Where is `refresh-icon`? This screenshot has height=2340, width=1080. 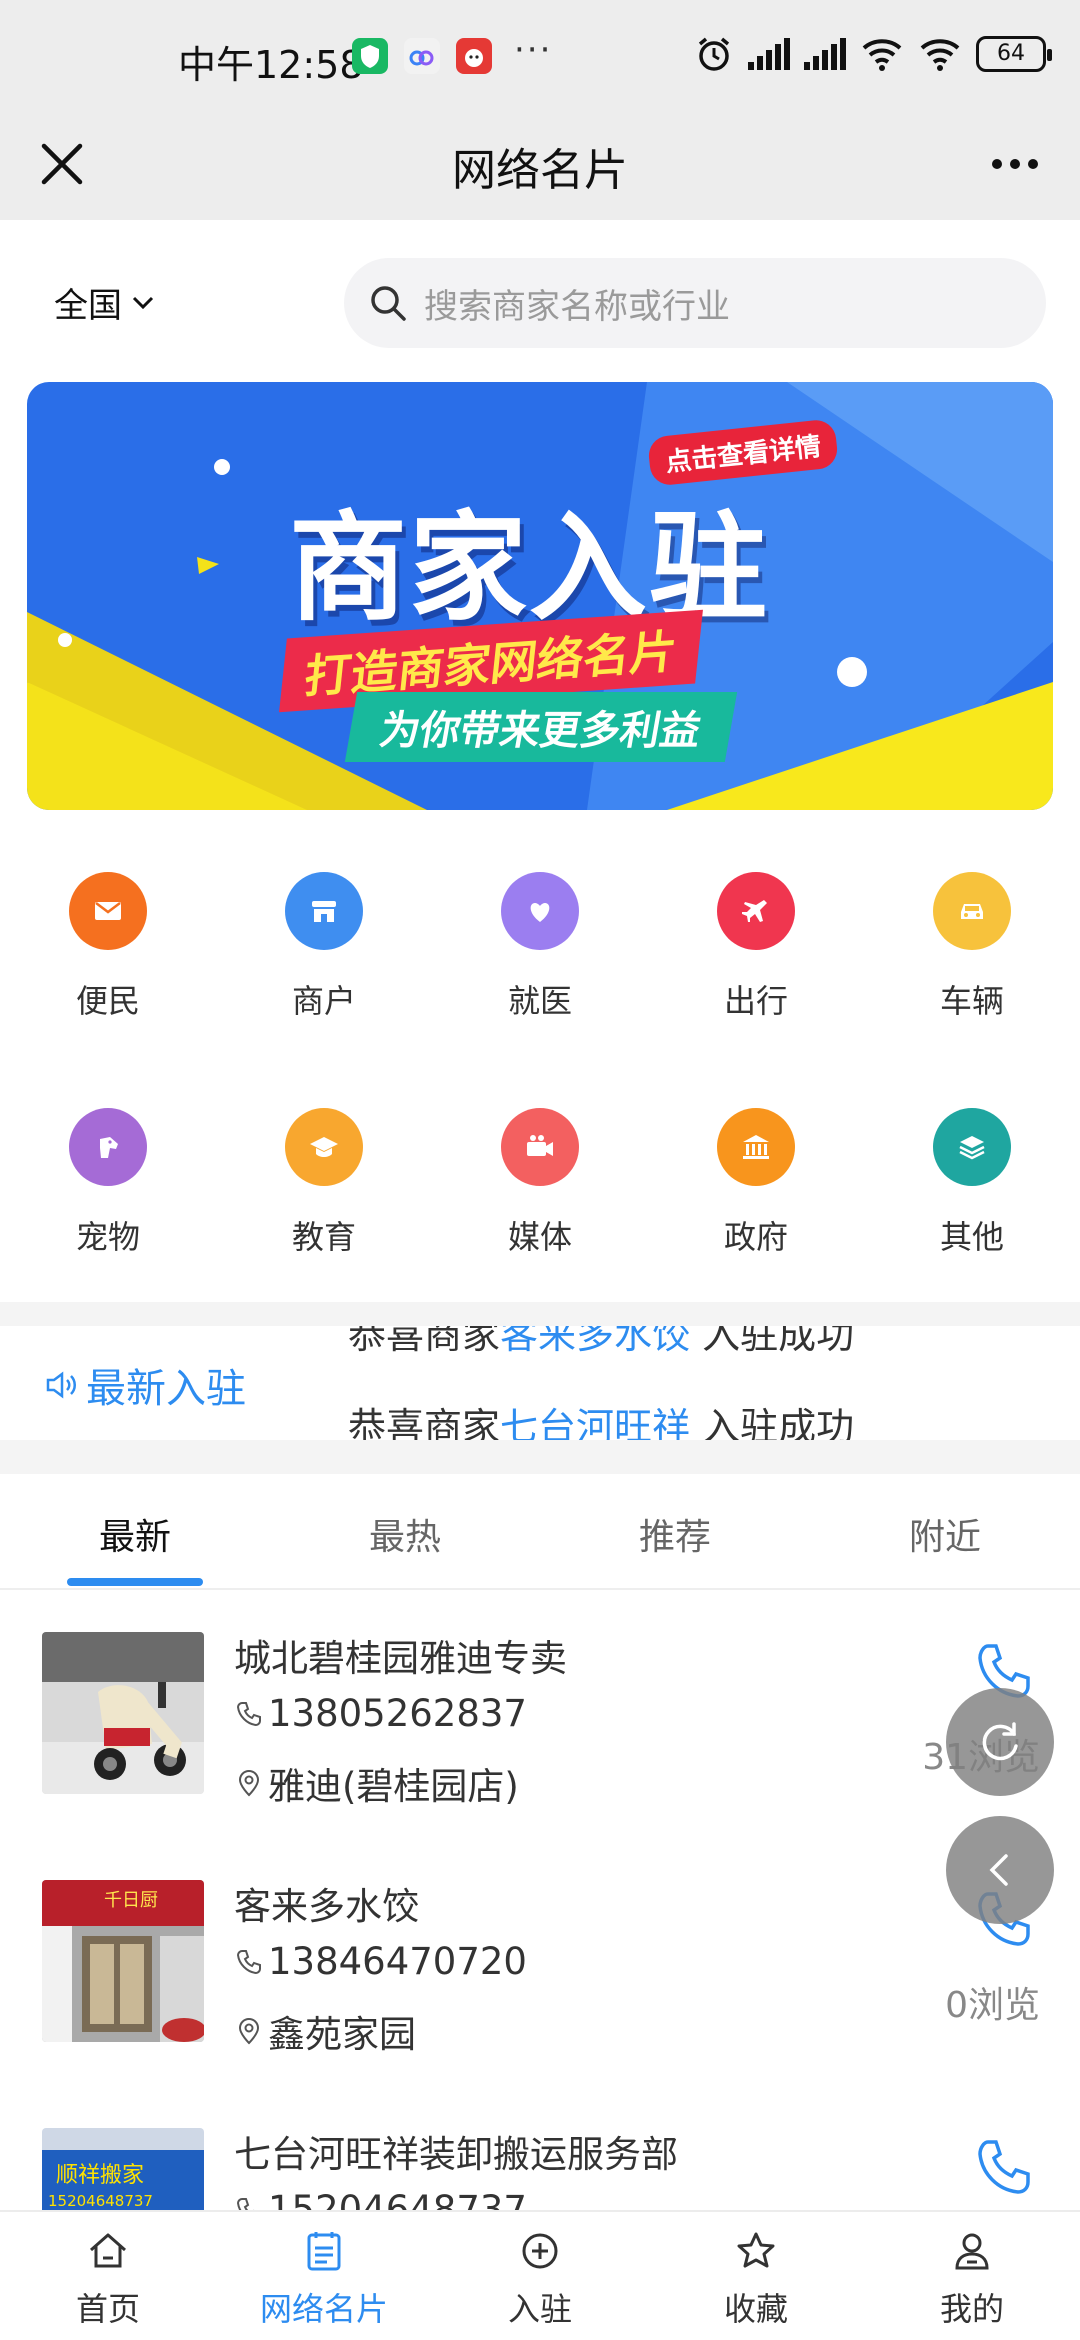 refresh-icon is located at coordinates (1000, 1741).